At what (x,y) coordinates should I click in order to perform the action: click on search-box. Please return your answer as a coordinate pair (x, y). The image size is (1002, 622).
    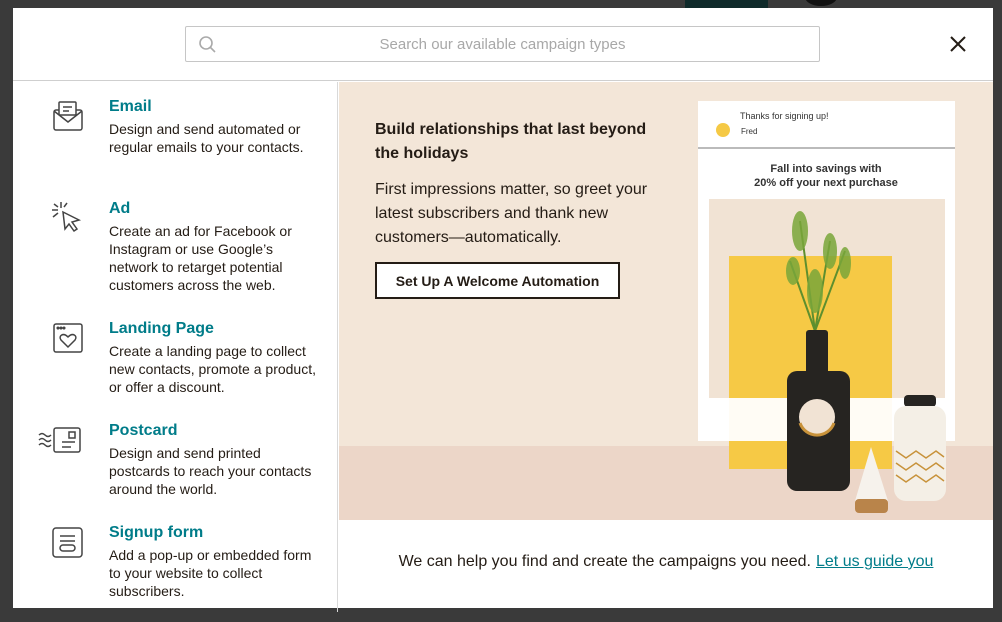
    Looking at the image, I should click on (502, 44).